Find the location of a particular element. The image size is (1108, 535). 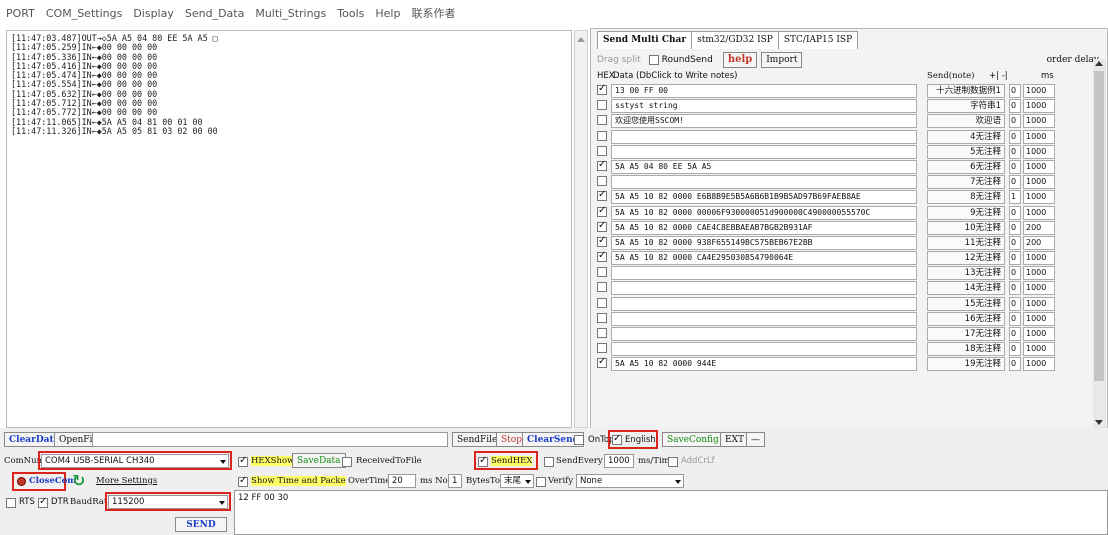

baud-select: 115200 is located at coordinates (168, 502).